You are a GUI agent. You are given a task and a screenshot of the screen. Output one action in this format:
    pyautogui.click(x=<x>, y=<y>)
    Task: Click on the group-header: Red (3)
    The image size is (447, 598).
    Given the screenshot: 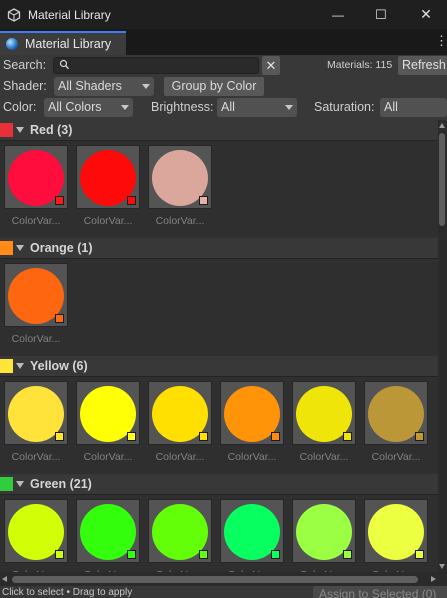 What is the action you would take?
    pyautogui.click(x=219, y=130)
    